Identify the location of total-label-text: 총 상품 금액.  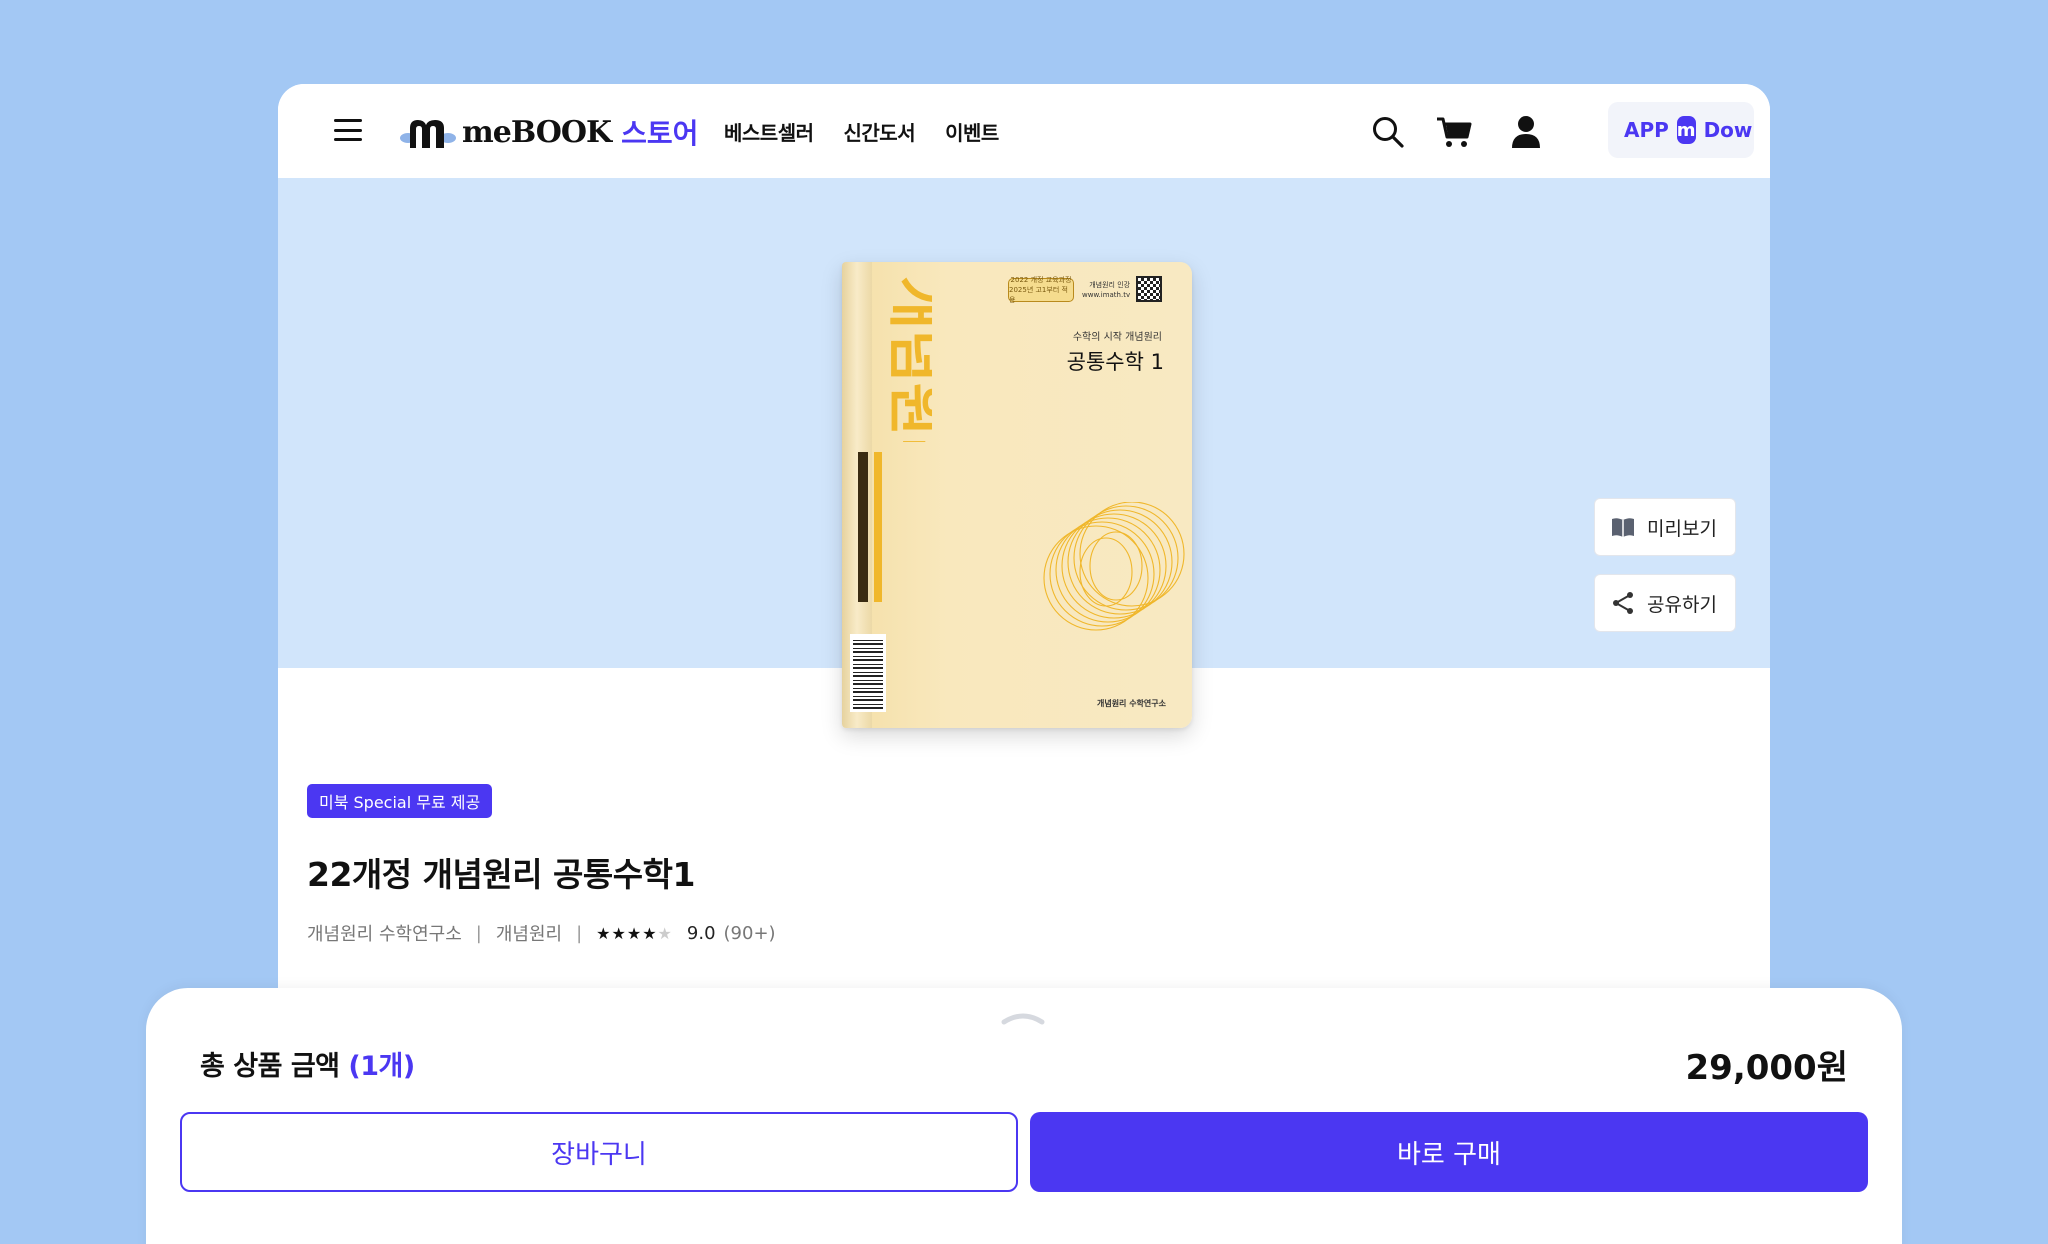
(270, 1066).